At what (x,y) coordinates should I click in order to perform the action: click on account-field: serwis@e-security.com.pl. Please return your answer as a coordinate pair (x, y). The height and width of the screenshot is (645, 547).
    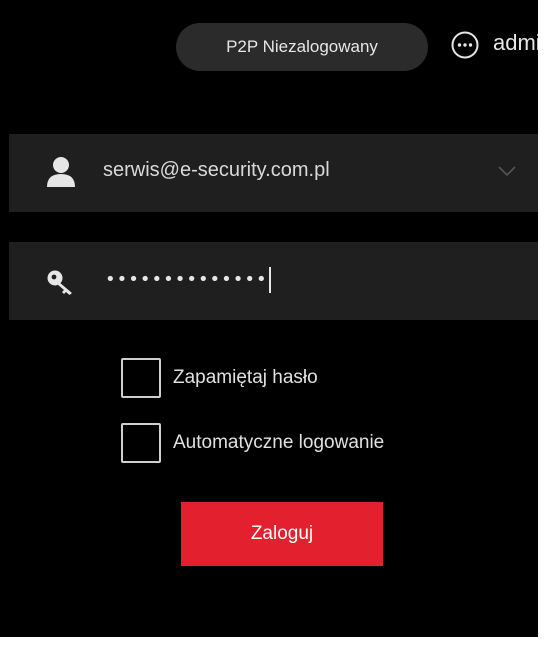
    Looking at the image, I should click on (273, 173).